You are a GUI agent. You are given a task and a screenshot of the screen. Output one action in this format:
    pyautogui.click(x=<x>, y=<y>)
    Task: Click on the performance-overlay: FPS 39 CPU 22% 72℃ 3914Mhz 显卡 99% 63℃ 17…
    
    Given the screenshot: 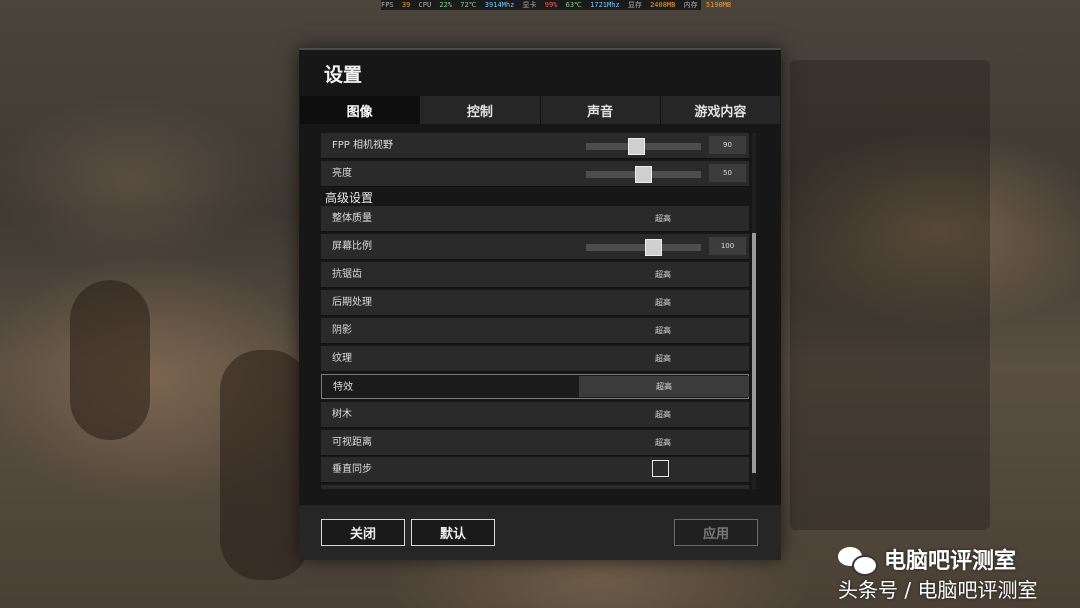 What is the action you would take?
    pyautogui.click(x=556, y=5)
    